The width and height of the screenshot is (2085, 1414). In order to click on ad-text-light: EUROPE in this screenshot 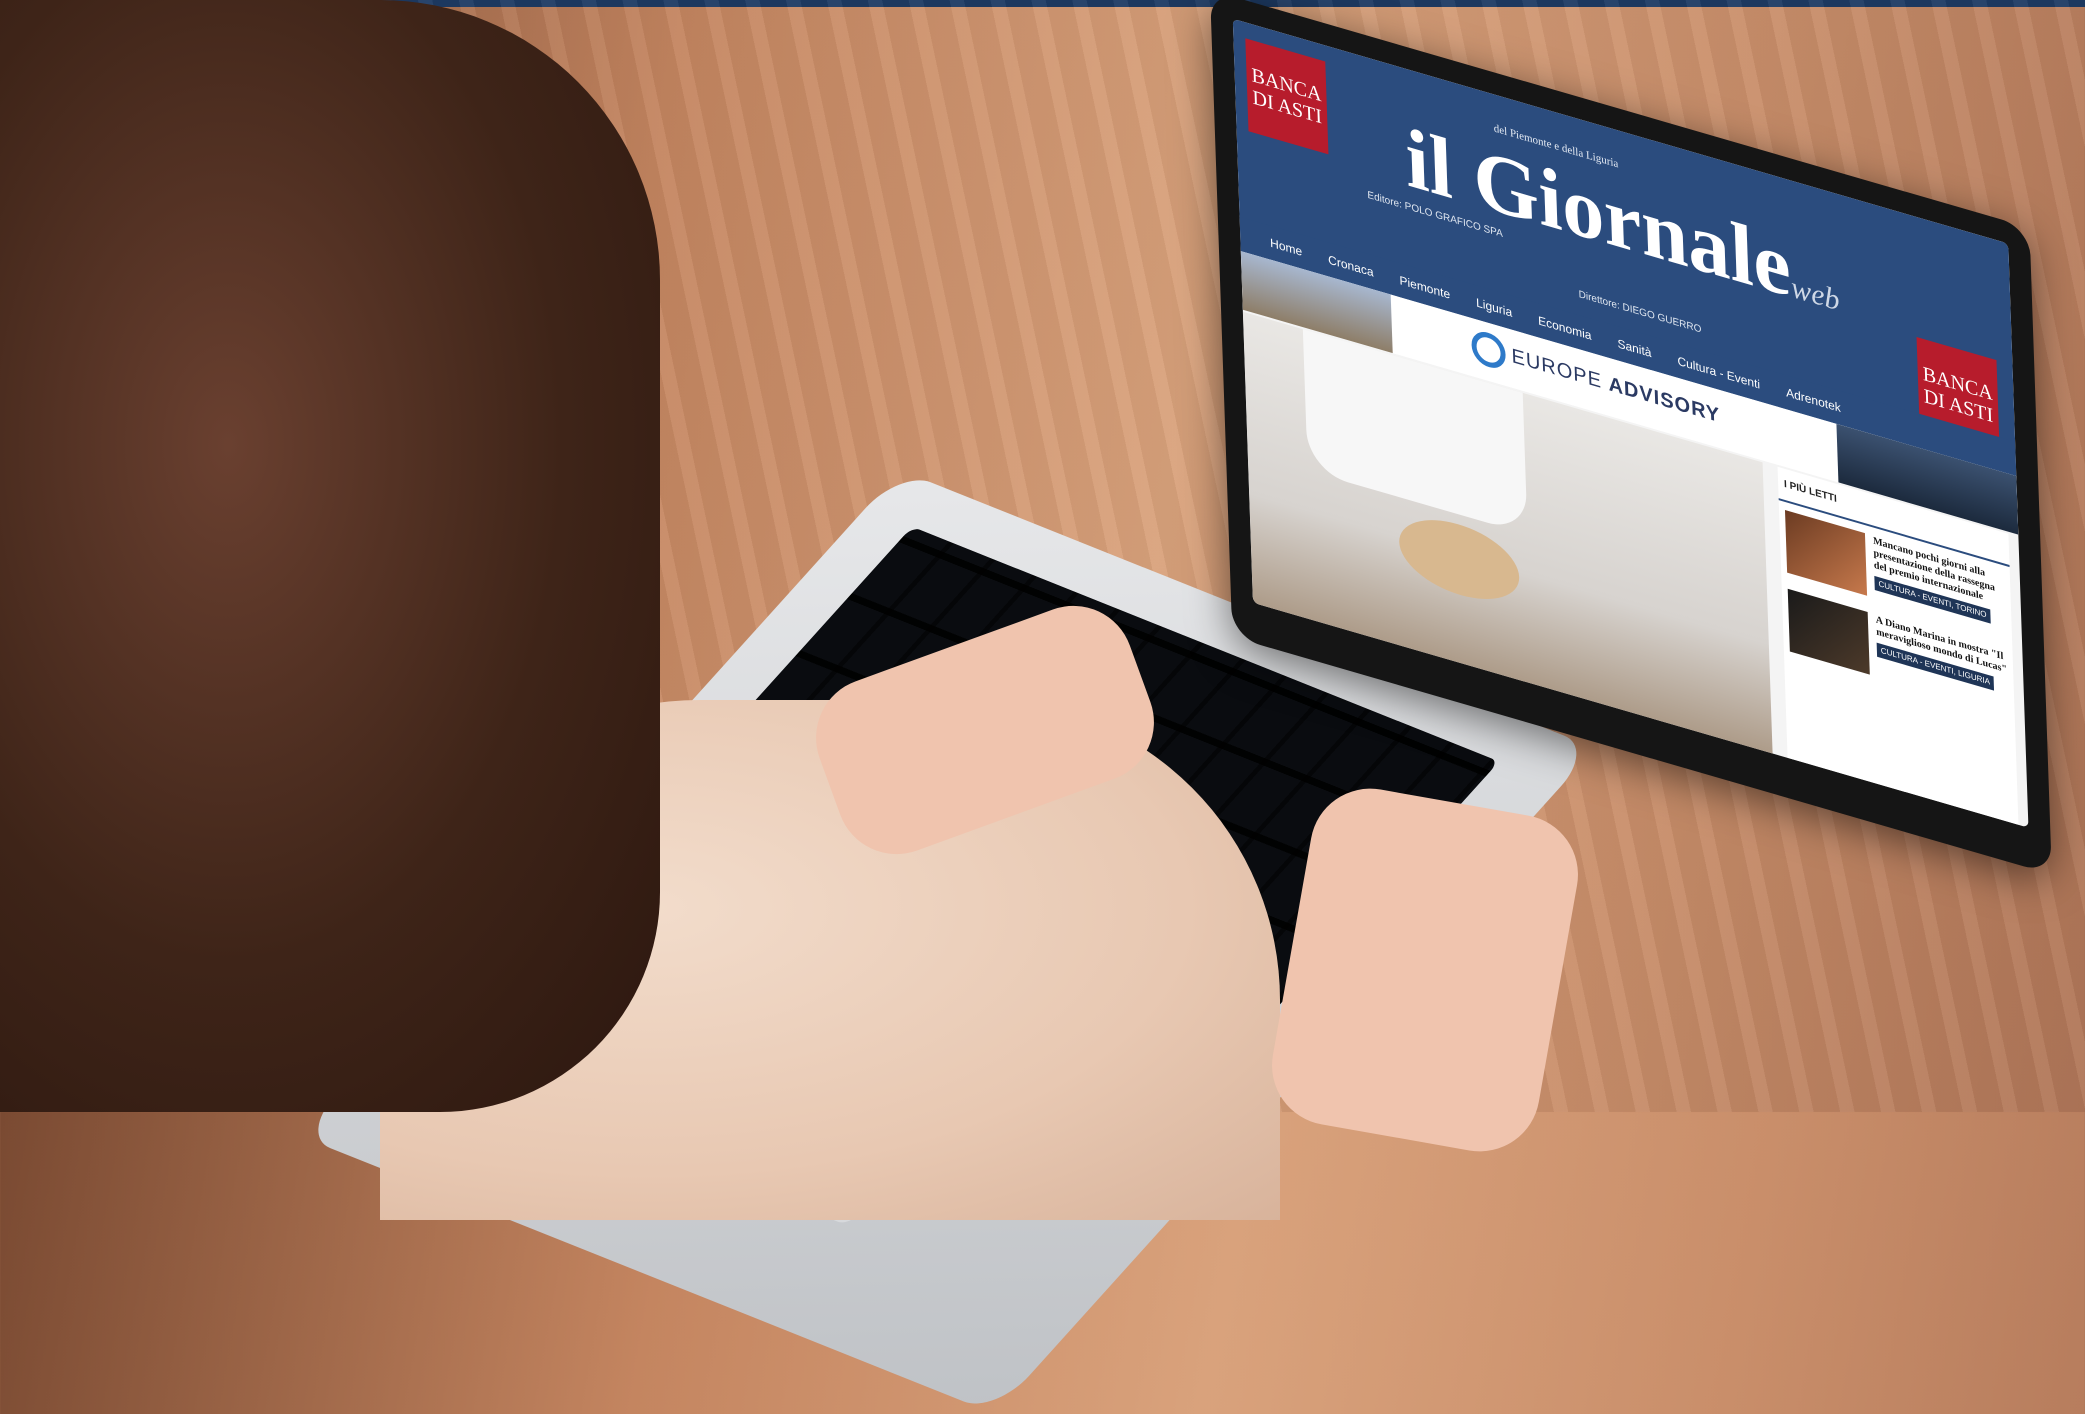, I will do `click(1557, 369)`.